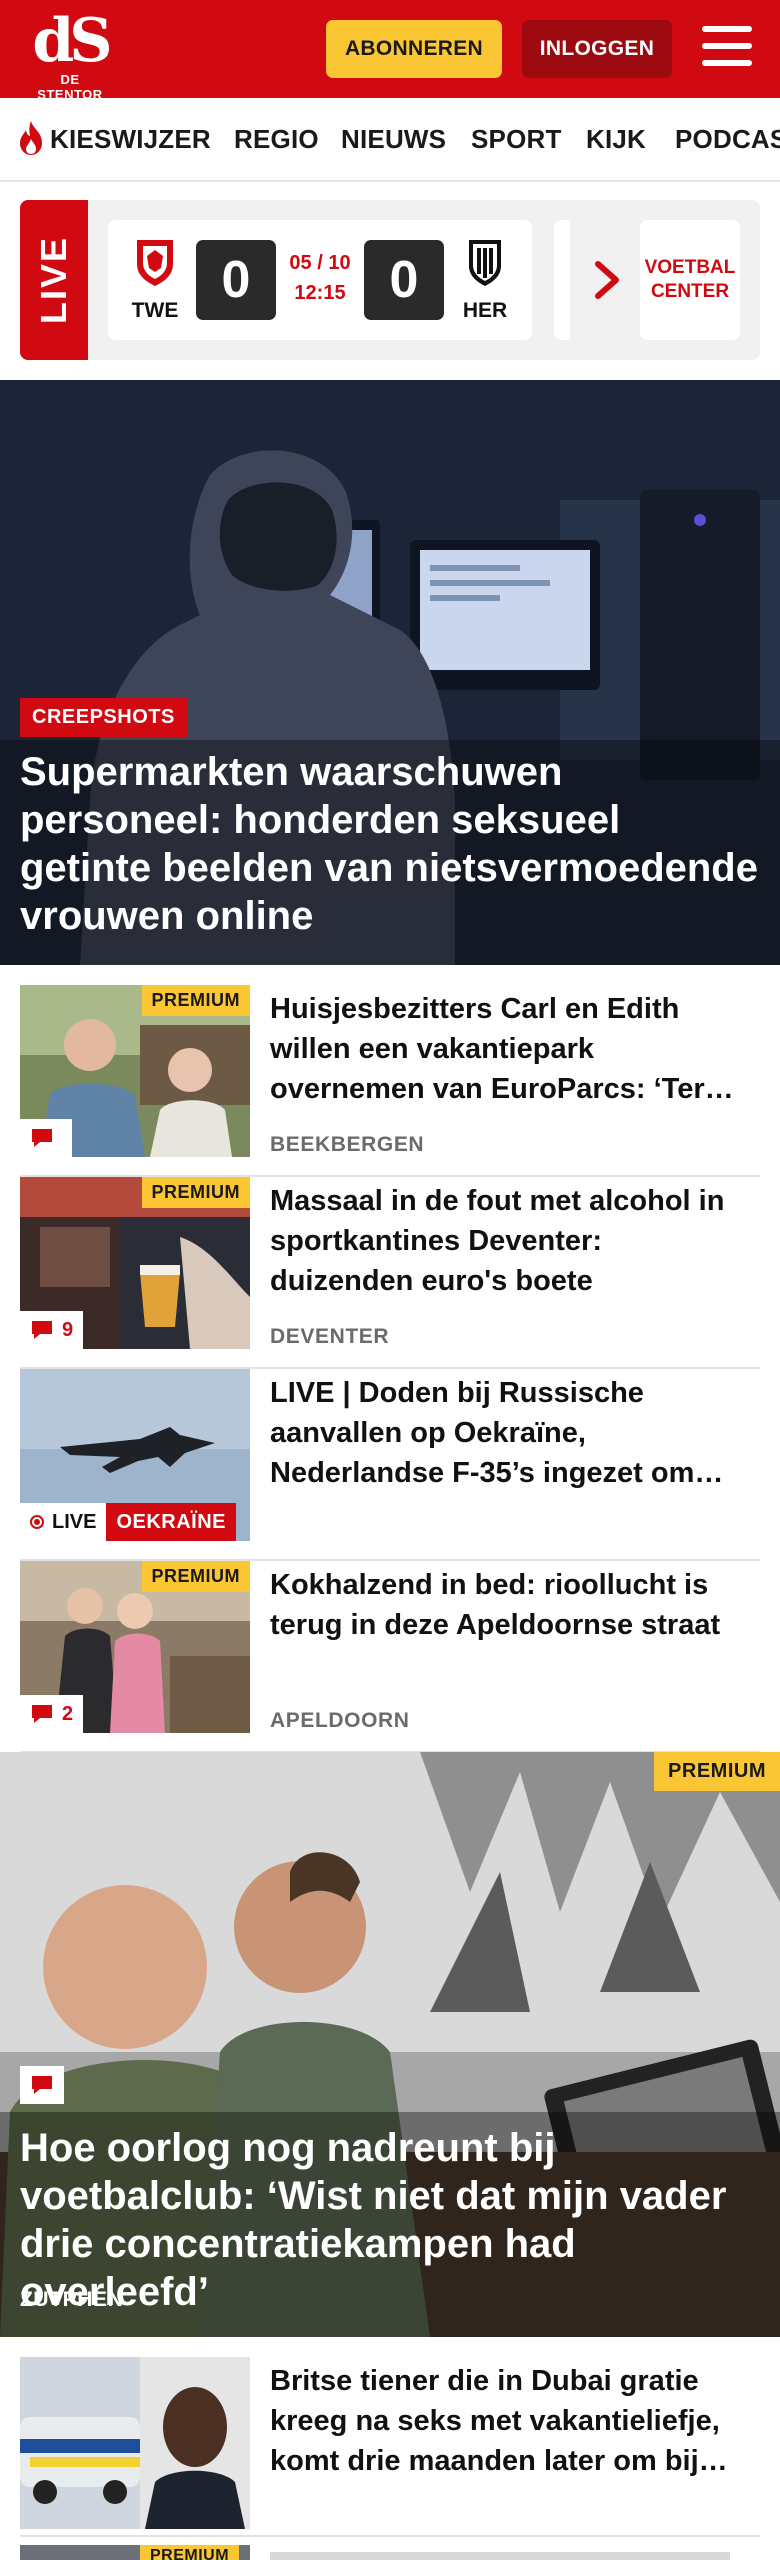 The height and width of the screenshot is (2560, 780). I want to click on live-badge-label: LIVE, so click(74, 1521).